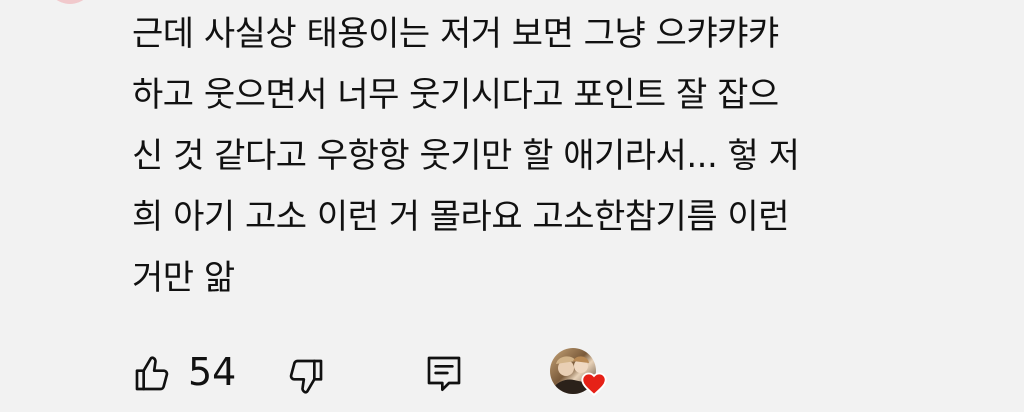 This screenshot has width=1024, height=412. Describe the element at coordinates (152, 374) in the screenshot. I see `thumbs-up-icon` at that location.